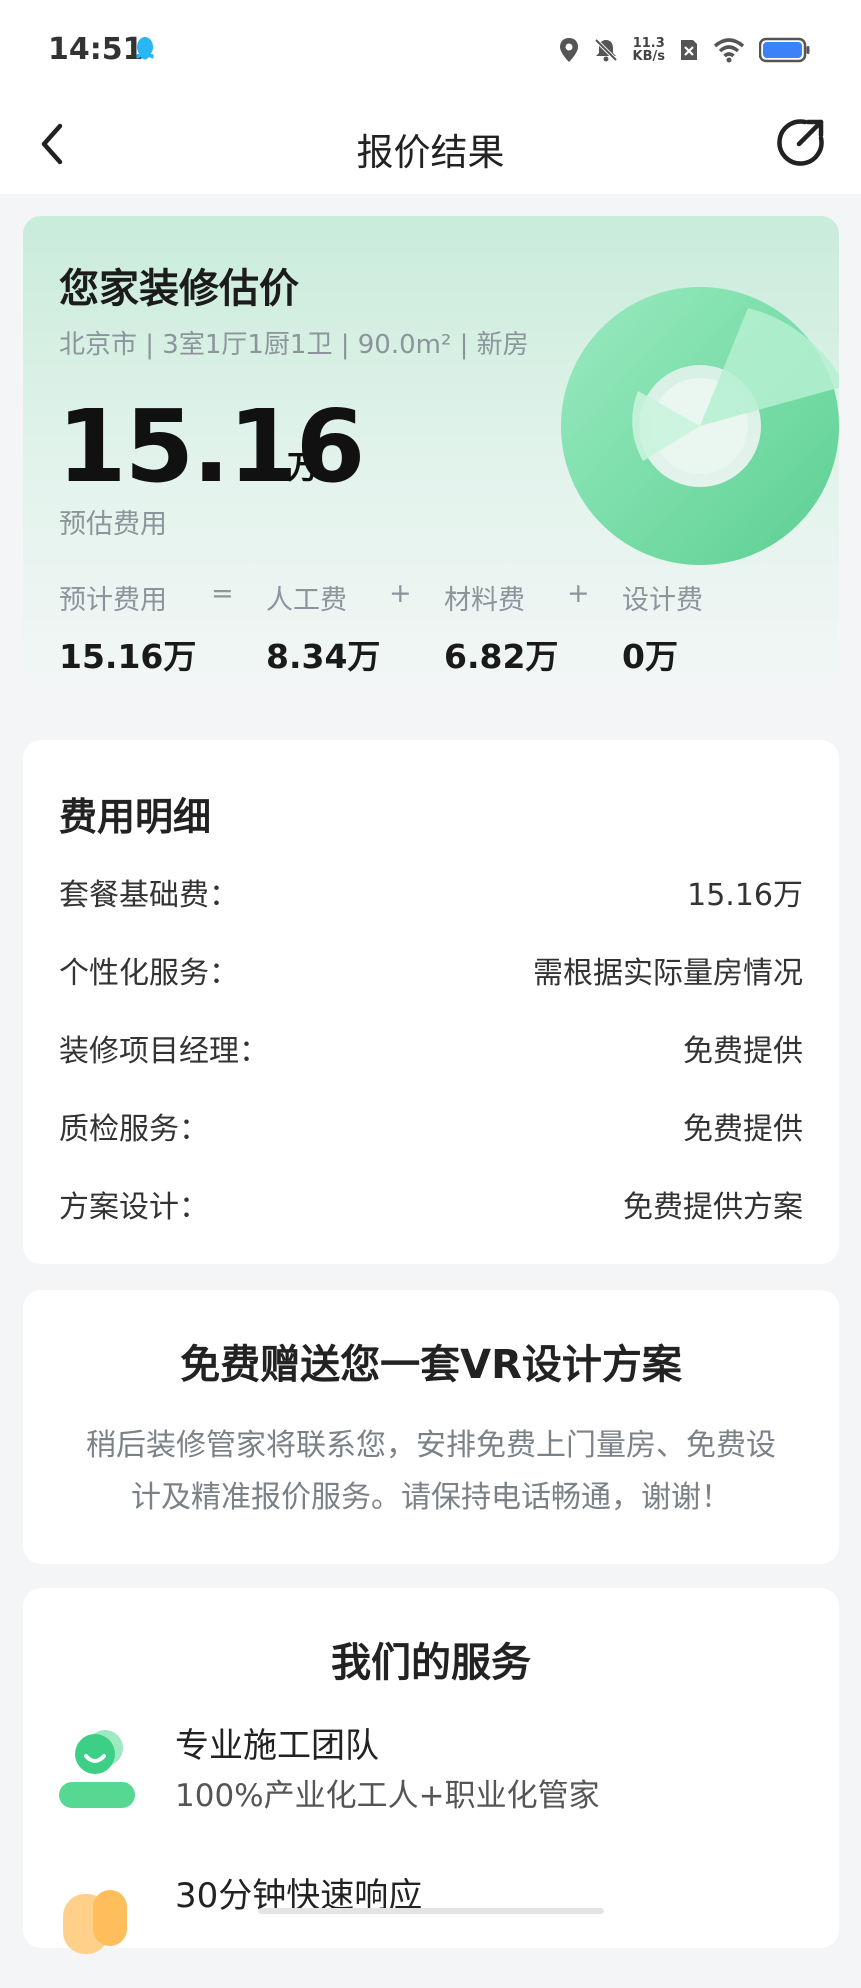  I want to click on detail-value: 15.16万, so click(745, 895).